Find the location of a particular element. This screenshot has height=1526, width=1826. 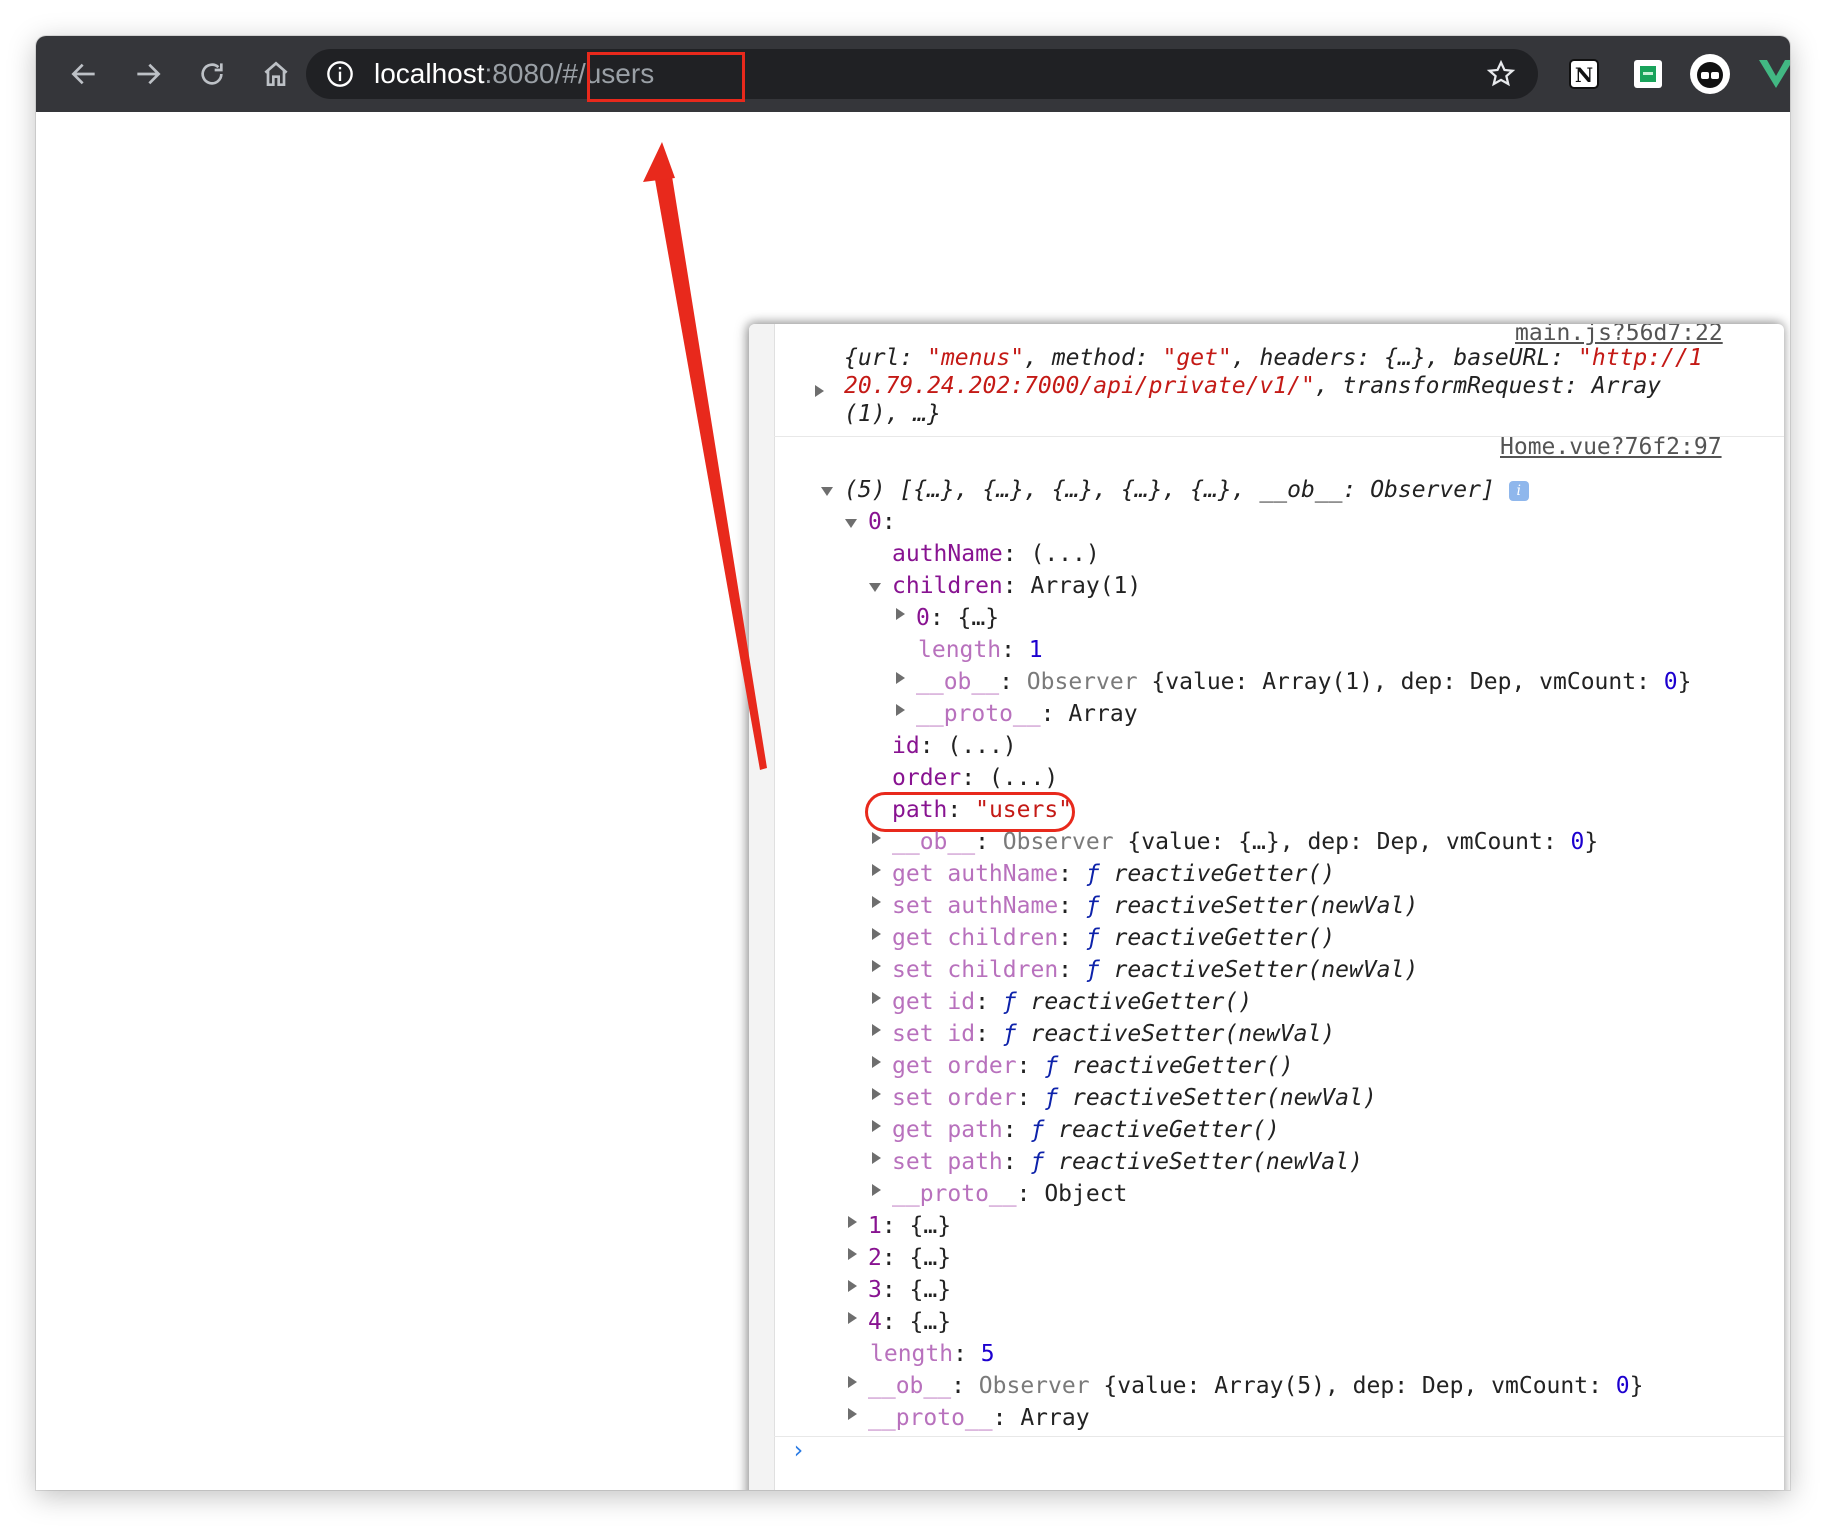

green-extension-button is located at coordinates (1648, 74).